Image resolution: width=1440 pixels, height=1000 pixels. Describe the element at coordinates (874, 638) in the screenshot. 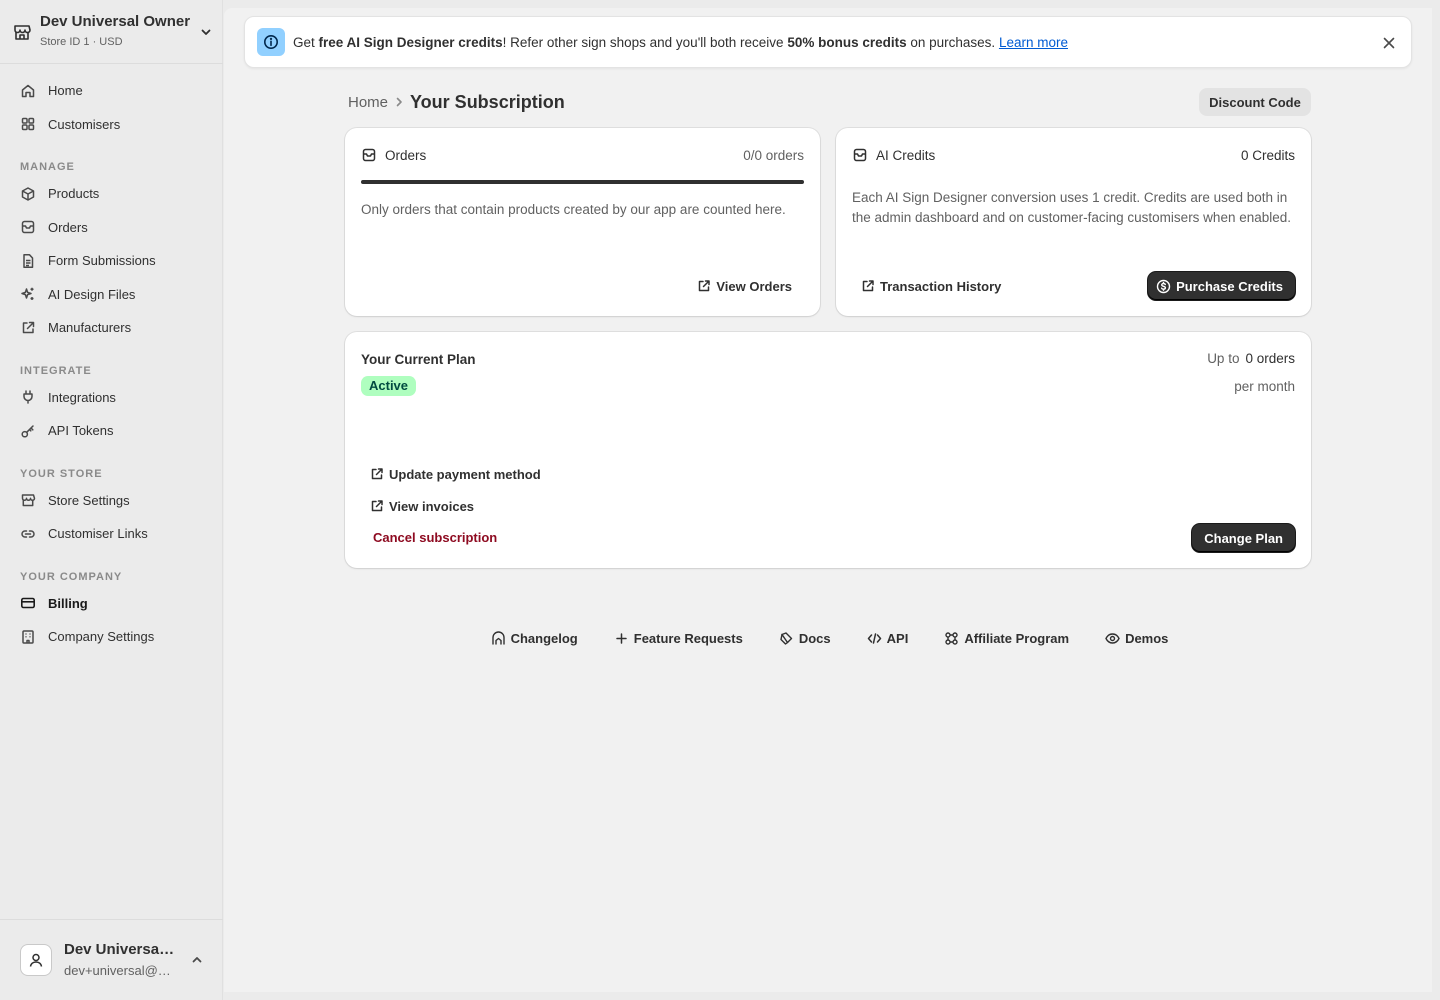

I see `code-icon` at that location.